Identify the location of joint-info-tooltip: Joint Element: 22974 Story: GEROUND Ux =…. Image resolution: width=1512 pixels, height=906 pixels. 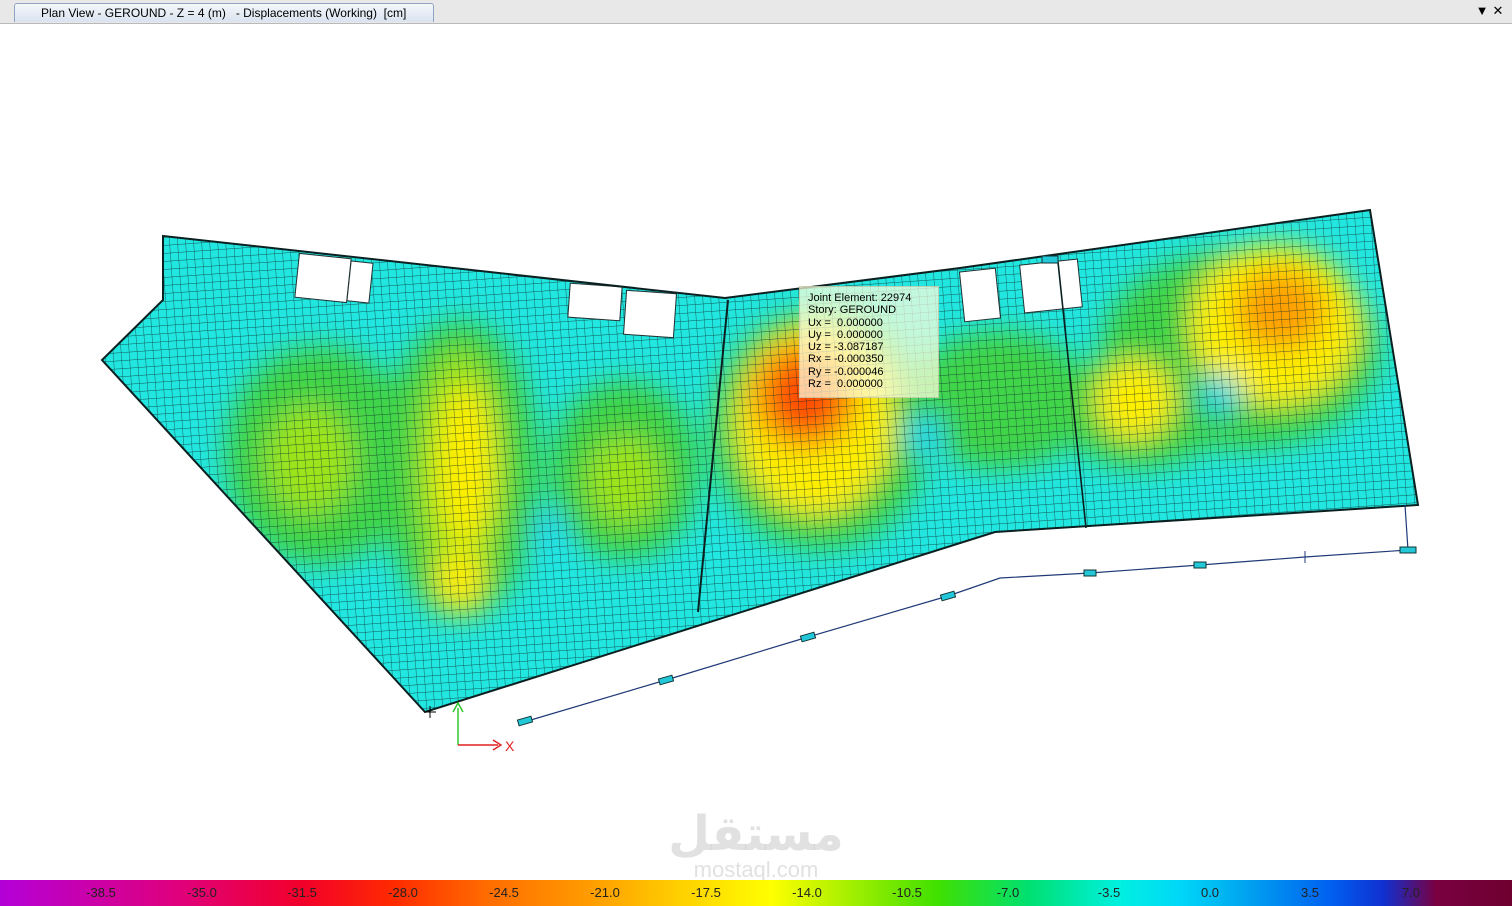
(869, 342).